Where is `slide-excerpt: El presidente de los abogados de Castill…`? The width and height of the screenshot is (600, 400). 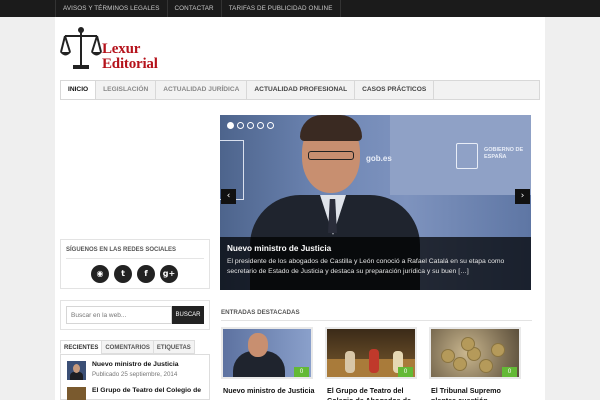
slide-excerpt: El presidente de los abogados de Castill… is located at coordinates (366, 266).